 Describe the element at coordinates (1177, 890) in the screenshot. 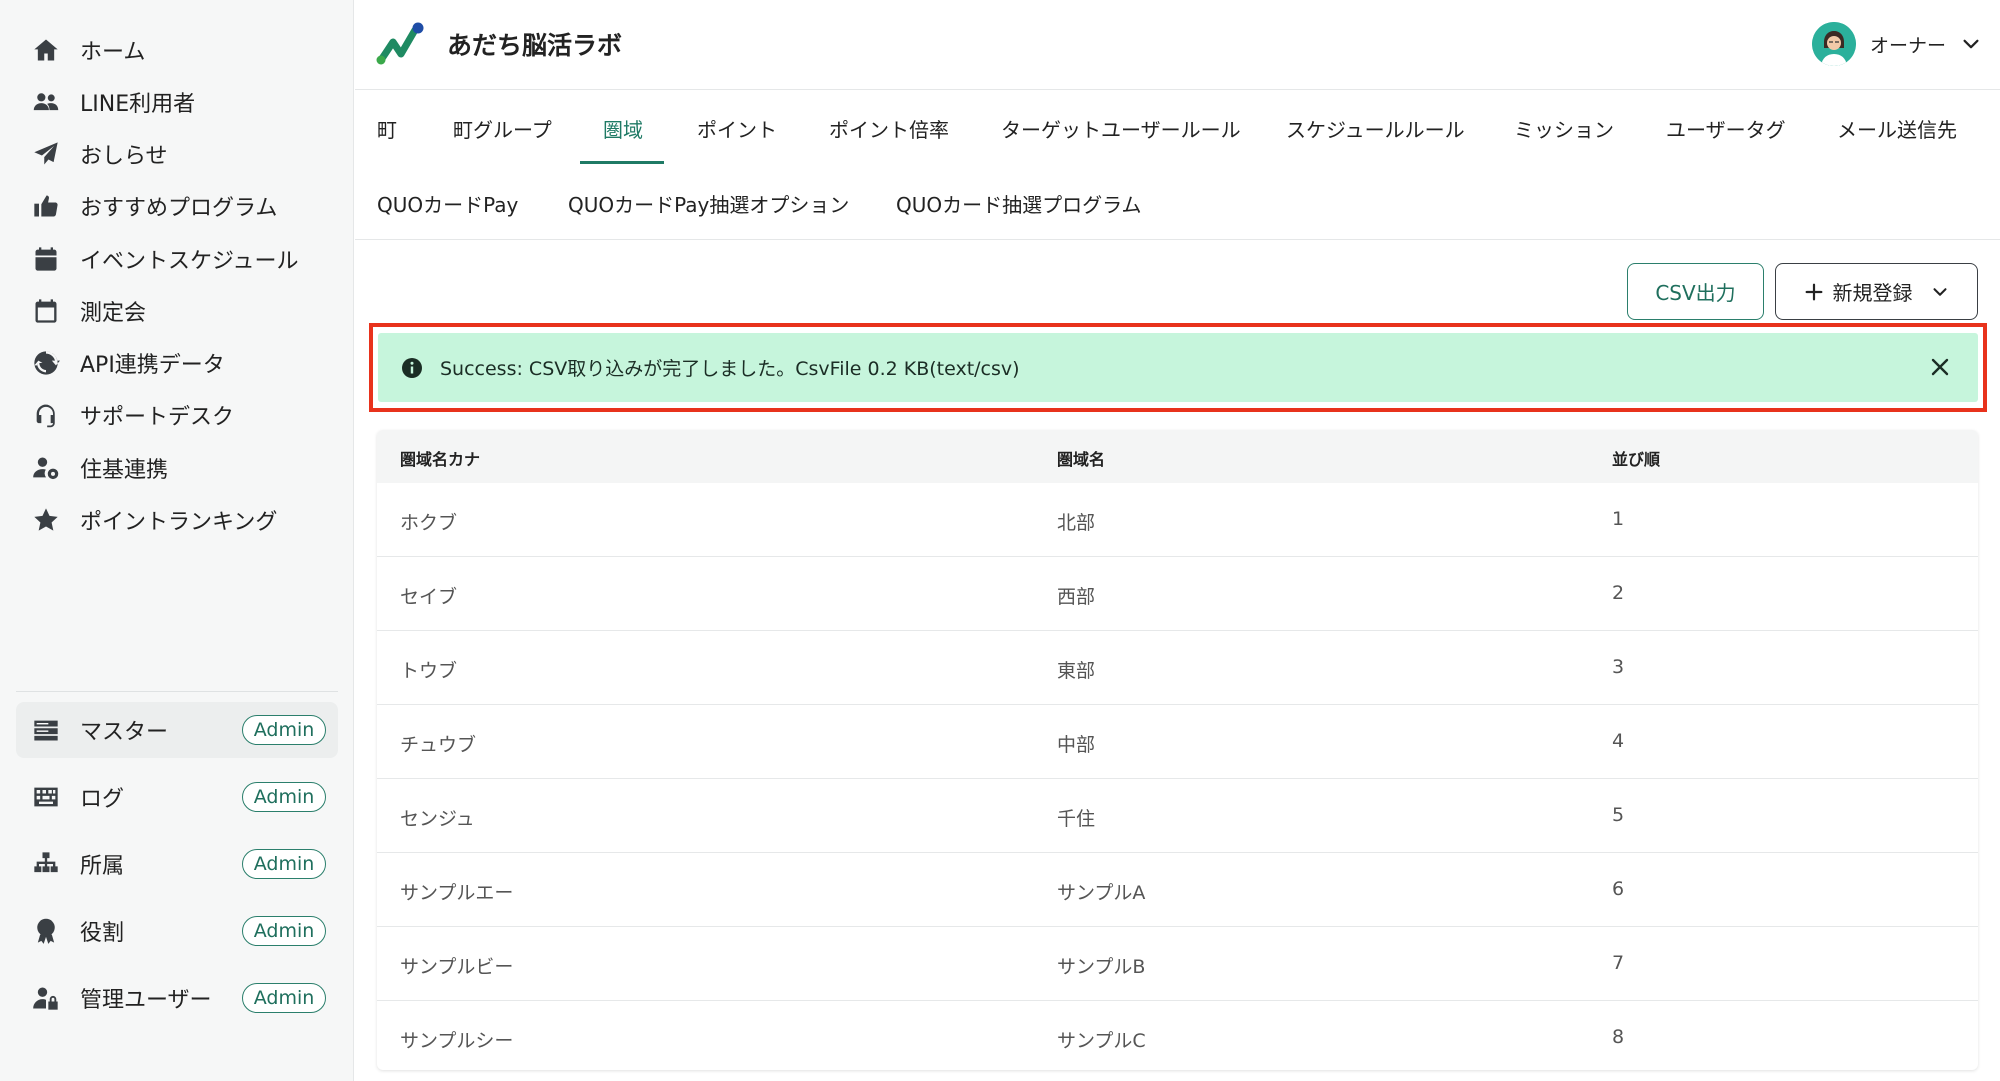

I see `table-row: サンプルエー サンプルA 6` at that location.